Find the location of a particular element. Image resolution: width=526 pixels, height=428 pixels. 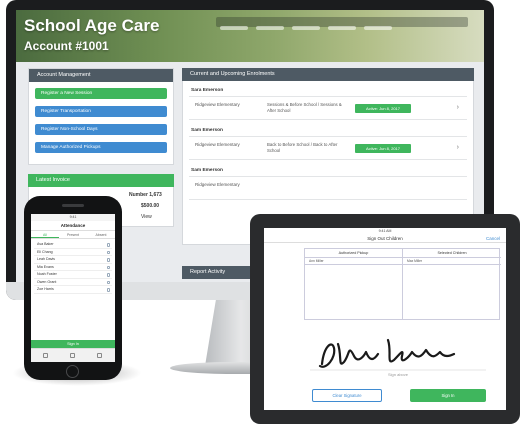

signature-caption: Sign above is located at coordinates (398, 374).